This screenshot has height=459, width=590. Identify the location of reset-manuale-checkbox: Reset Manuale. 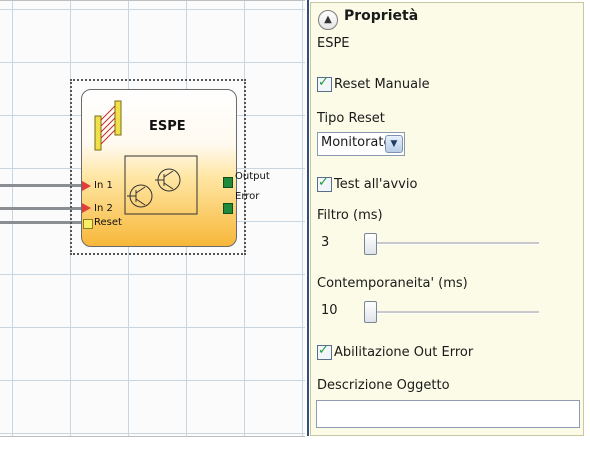
(373, 84).